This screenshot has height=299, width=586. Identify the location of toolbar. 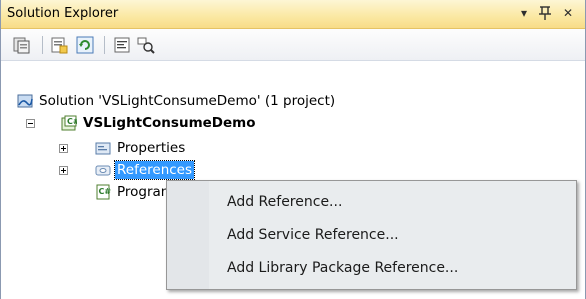
(293, 45).